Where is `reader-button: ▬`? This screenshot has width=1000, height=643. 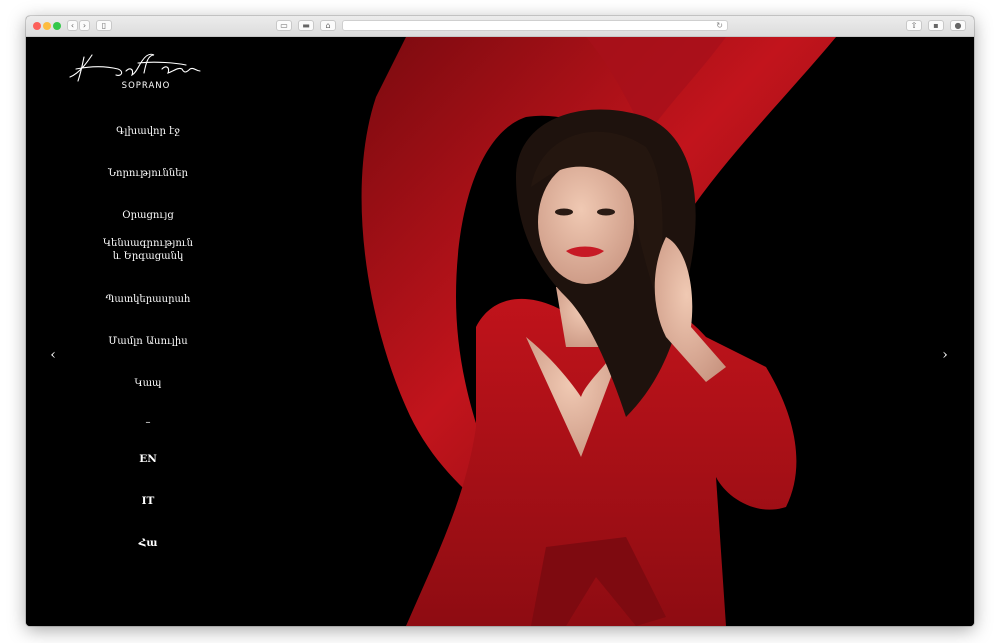 reader-button: ▬ is located at coordinates (306, 25).